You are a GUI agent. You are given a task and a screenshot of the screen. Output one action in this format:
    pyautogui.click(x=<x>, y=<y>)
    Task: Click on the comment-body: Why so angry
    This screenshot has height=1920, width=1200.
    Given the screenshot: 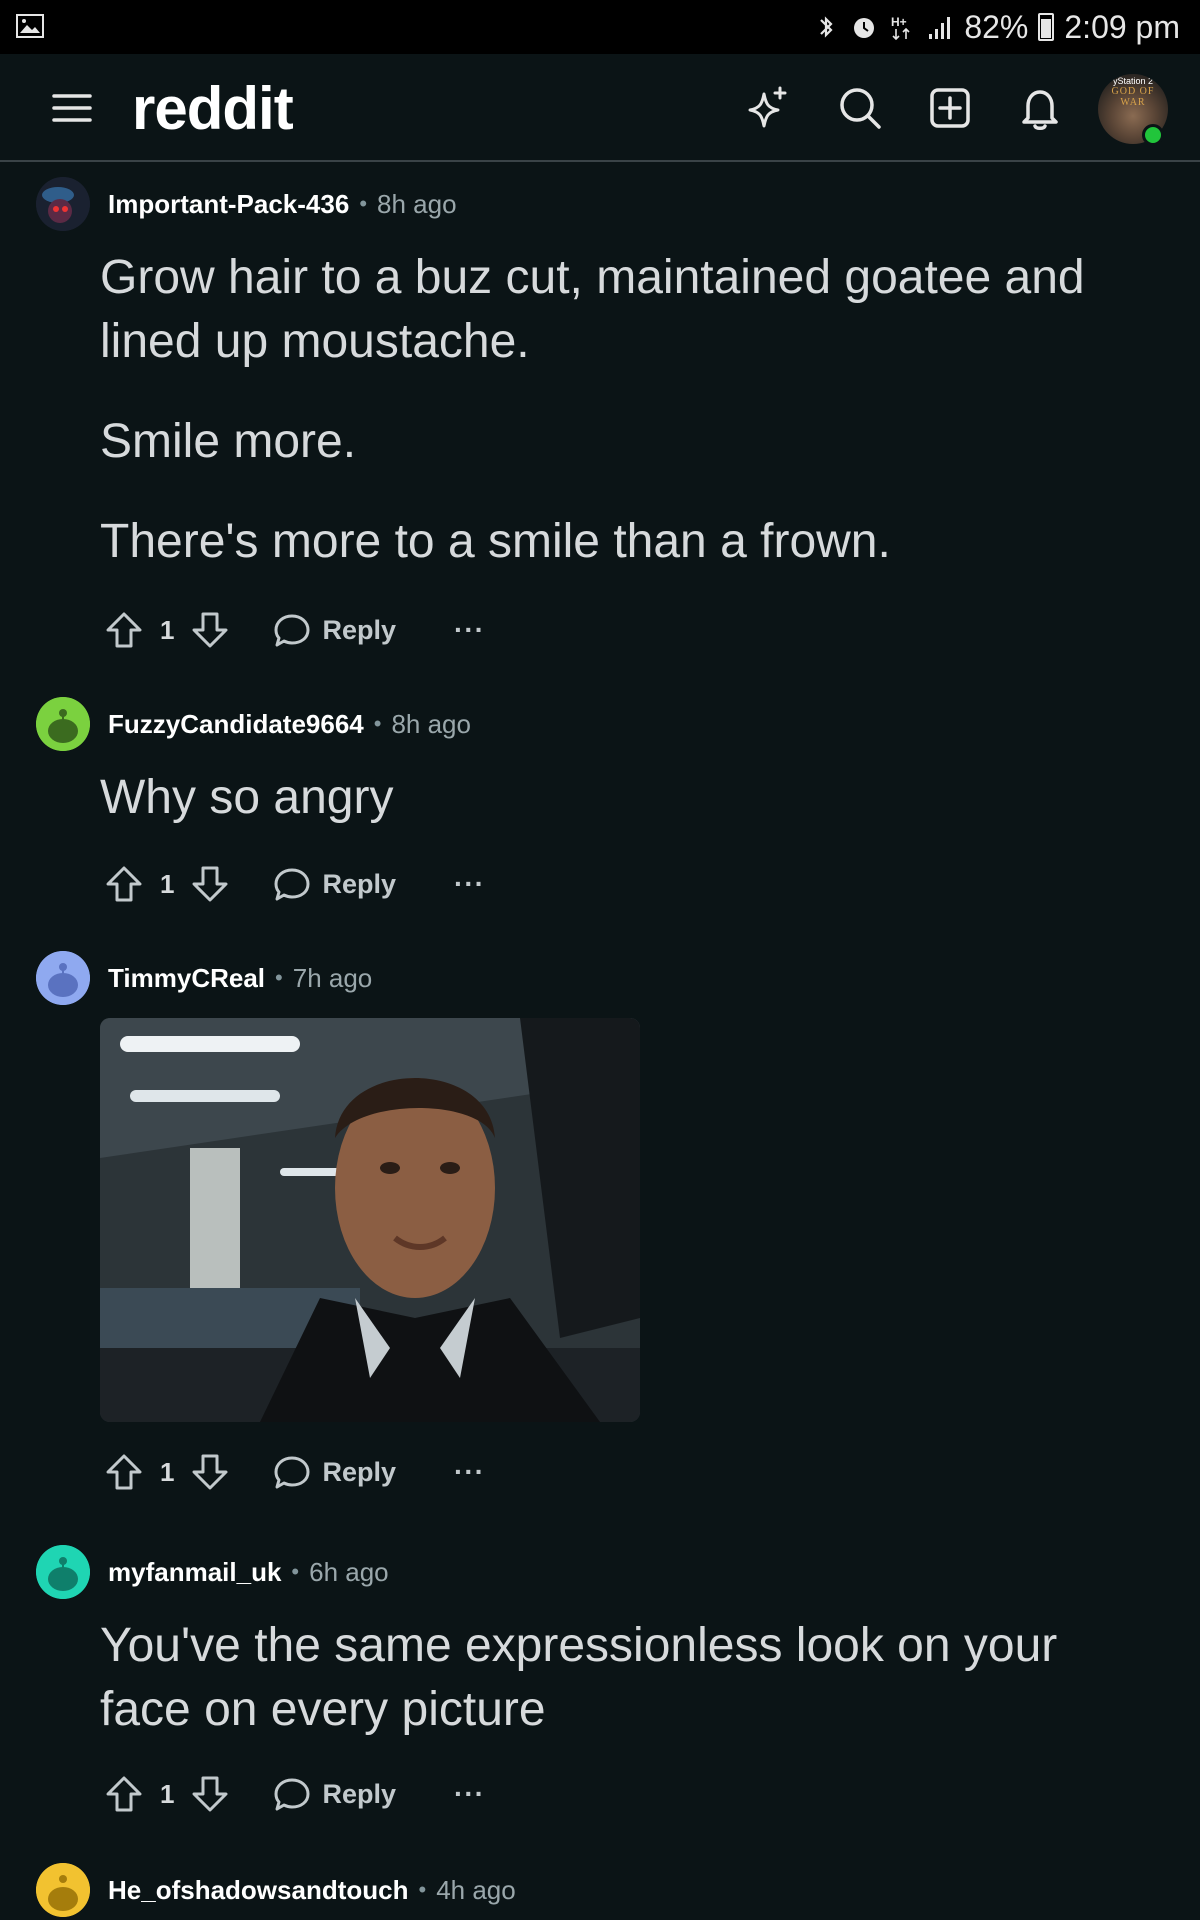 What is the action you would take?
    pyautogui.click(x=630, y=816)
    